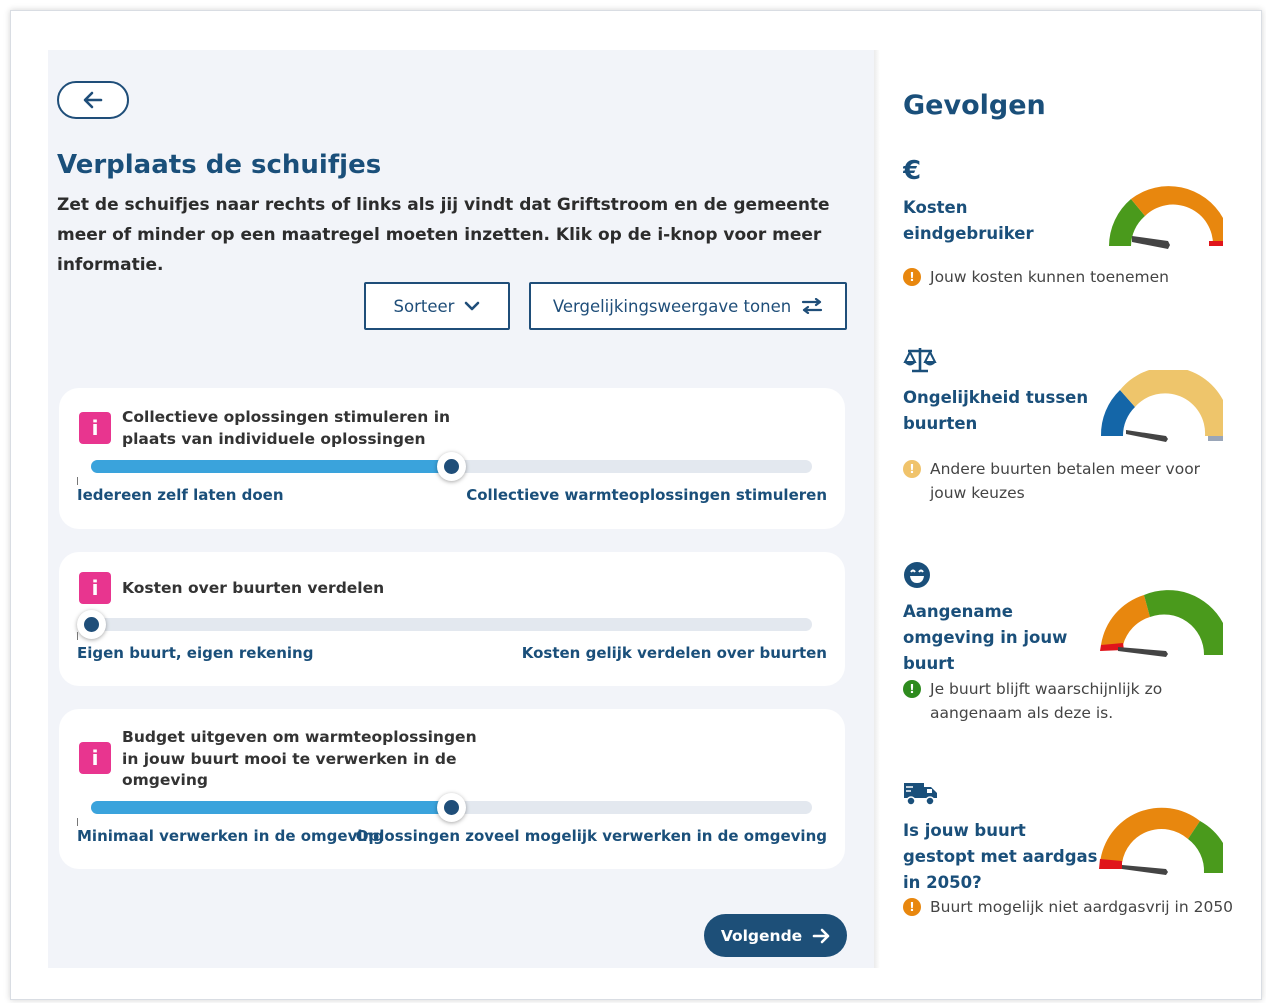  I want to click on slider-left-label: Eigen buurt, eigen rekening, so click(195, 653).